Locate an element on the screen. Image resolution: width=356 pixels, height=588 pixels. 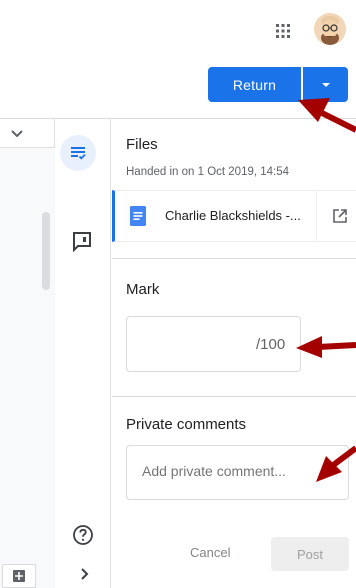
comment-icon is located at coordinates (82, 242).